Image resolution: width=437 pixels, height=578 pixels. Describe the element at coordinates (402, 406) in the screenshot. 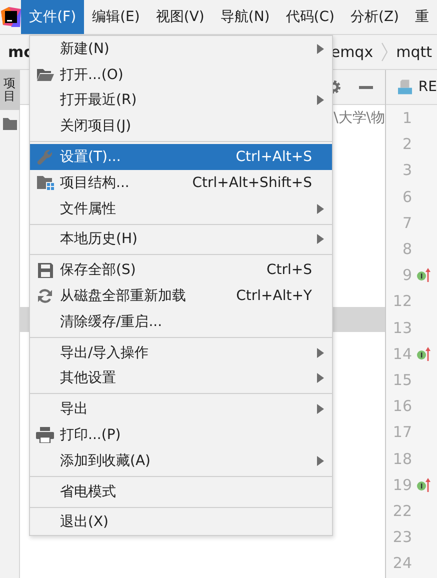

I see `line-number: 16` at that location.